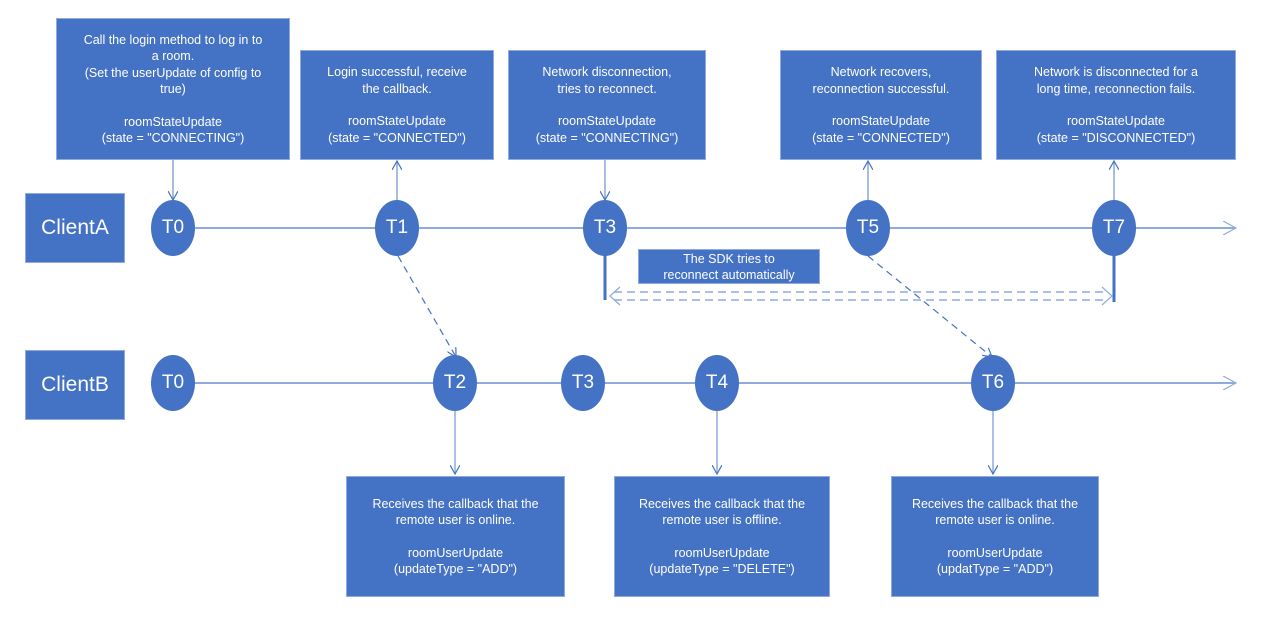 The height and width of the screenshot is (620, 1263). I want to click on event-desc-line: Network disconnection,, so click(607, 72).